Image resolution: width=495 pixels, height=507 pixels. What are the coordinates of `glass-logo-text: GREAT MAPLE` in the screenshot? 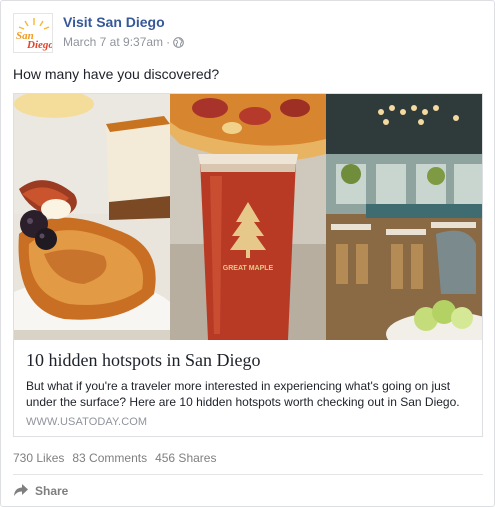 It's located at (248, 268).